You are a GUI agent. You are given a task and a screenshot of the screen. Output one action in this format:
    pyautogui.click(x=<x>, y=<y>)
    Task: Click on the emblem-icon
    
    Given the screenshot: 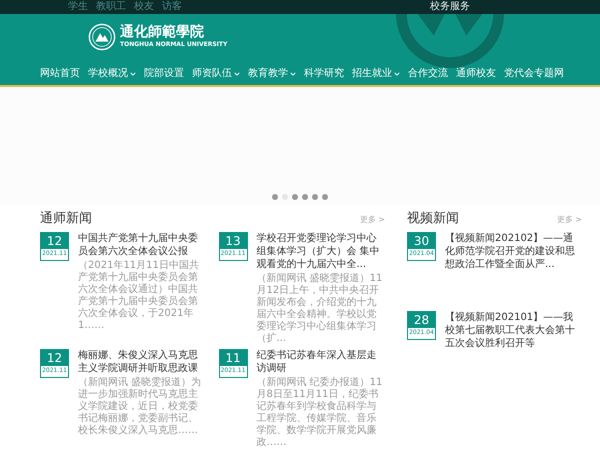 What is the action you would take?
    pyautogui.click(x=102, y=37)
    